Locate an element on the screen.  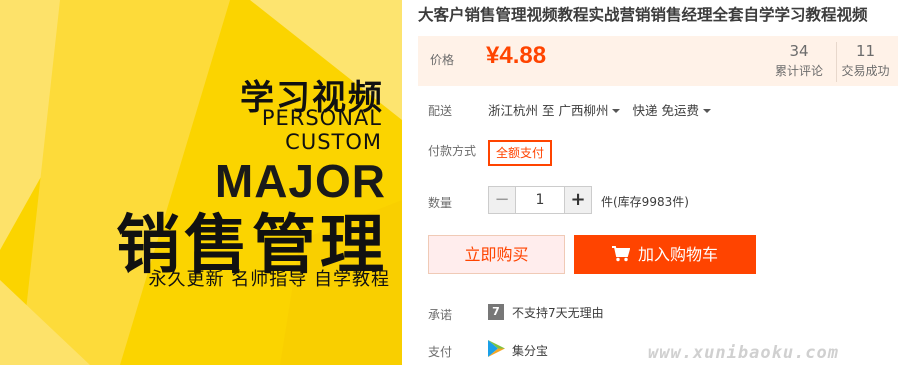
pay-service-text: 集分宝 is located at coordinates (530, 350).